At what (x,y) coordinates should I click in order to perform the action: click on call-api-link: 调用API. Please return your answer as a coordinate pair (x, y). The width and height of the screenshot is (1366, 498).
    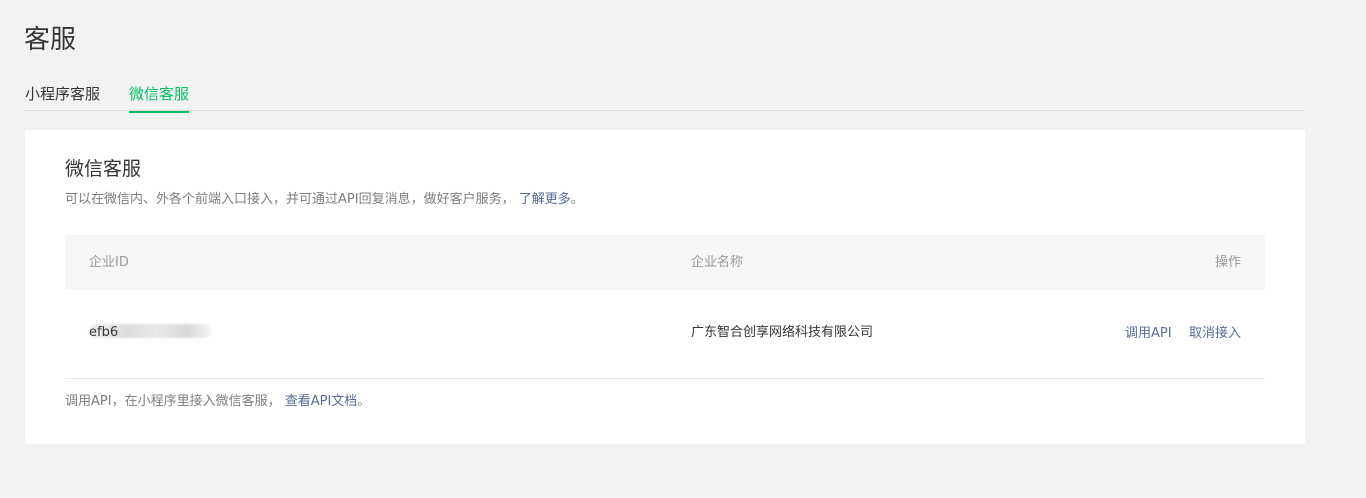
    Looking at the image, I should click on (1148, 334).